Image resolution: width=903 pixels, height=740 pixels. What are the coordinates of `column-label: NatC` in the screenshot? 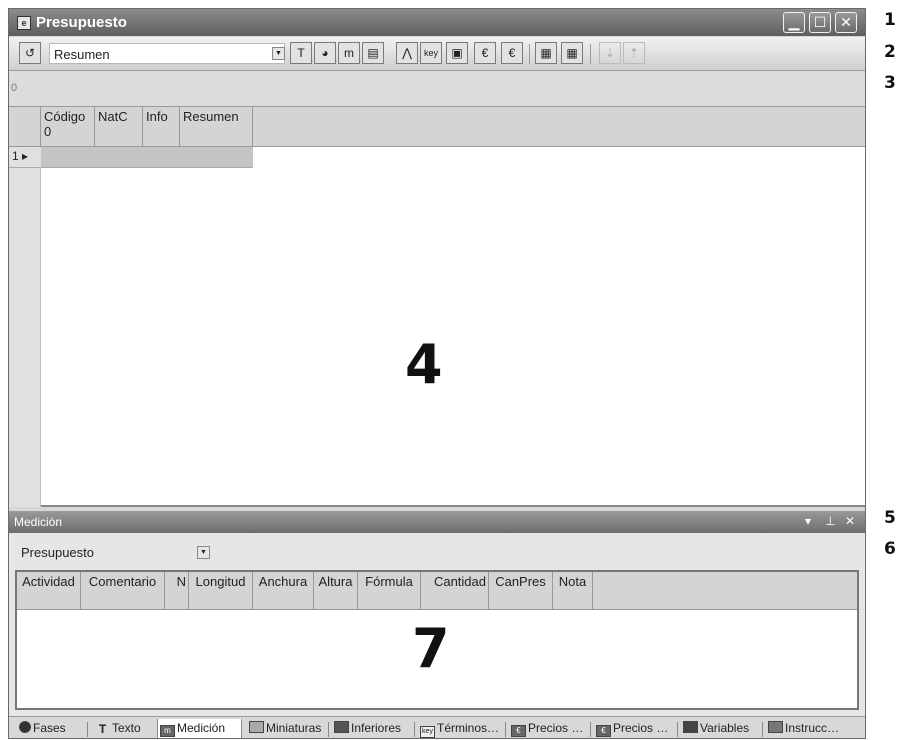 It's located at (113, 116).